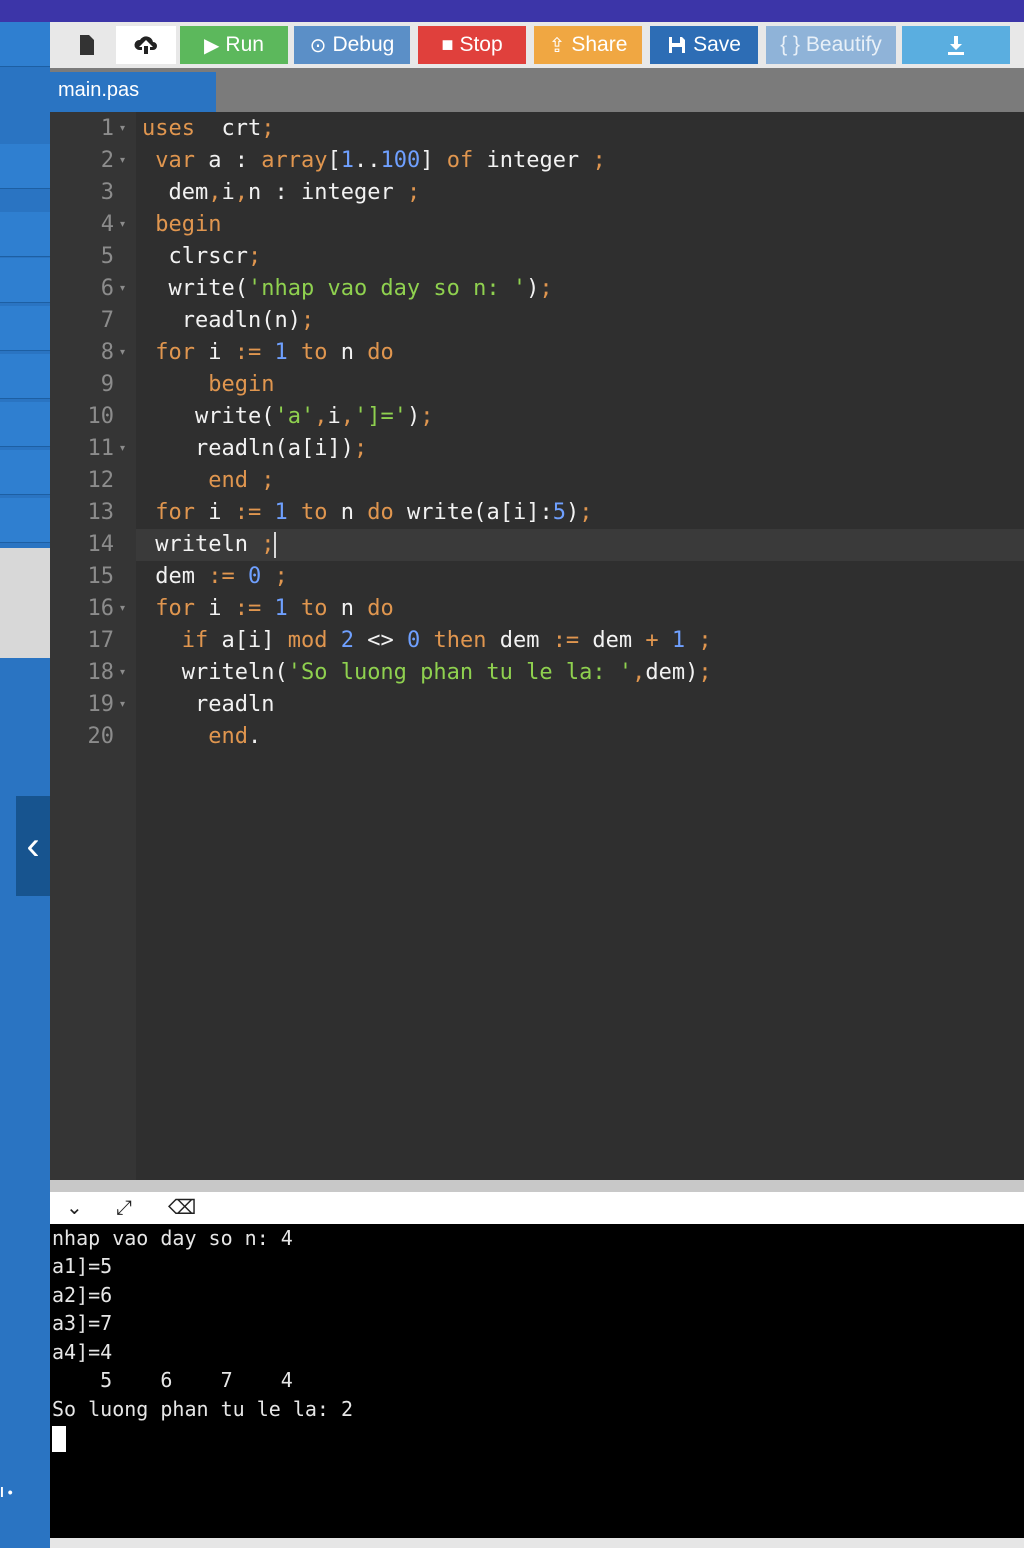 This screenshot has width=1024, height=1548. Describe the element at coordinates (433, 160) in the screenshot. I see `code-token: ]` at that location.